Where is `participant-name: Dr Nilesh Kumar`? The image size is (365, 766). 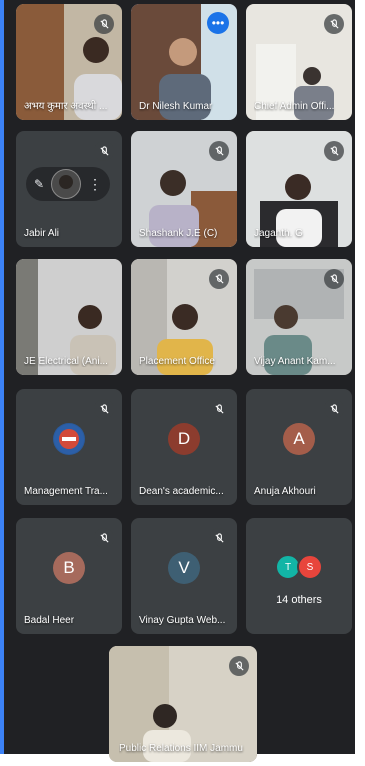 participant-name: Dr Nilesh Kumar is located at coordinates (176, 106).